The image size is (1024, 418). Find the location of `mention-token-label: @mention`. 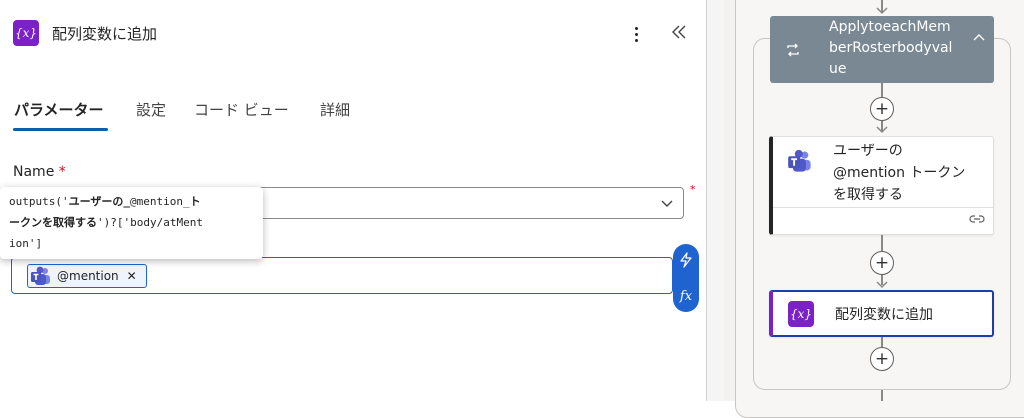

mention-token-label: @mention is located at coordinates (88, 276).